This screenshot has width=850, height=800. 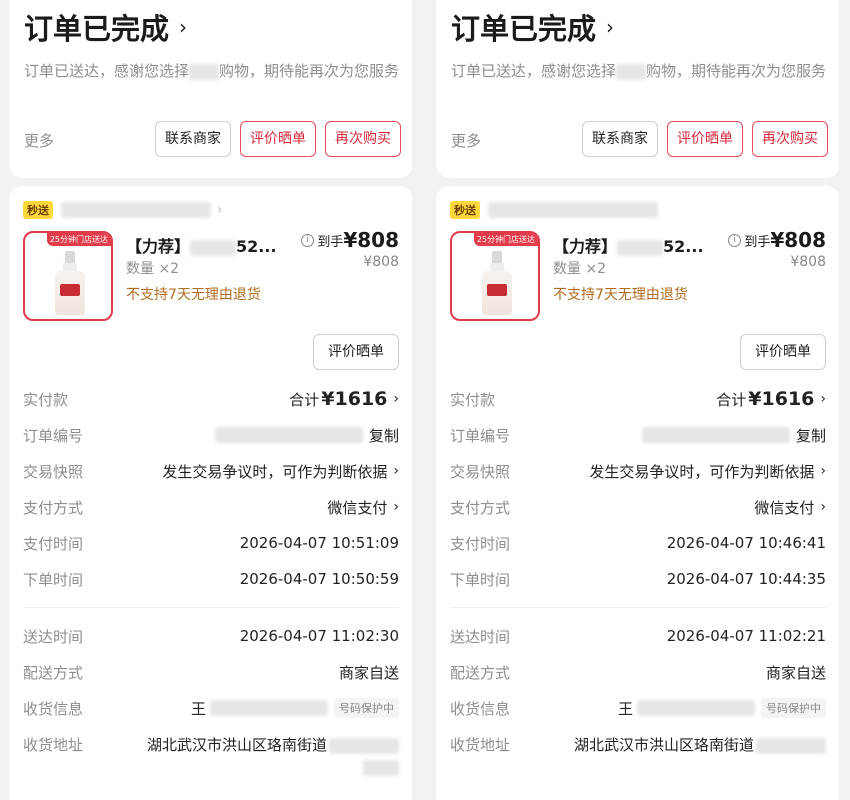 What do you see at coordinates (798, 240) in the screenshot?
I see `final-price: ¥808` at bounding box center [798, 240].